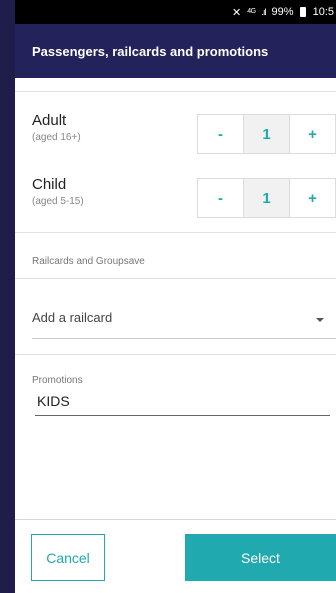 The width and height of the screenshot is (336, 593). Describe the element at coordinates (58, 201) in the screenshot. I see `passenger-age-label: (aged 5-15)` at that location.